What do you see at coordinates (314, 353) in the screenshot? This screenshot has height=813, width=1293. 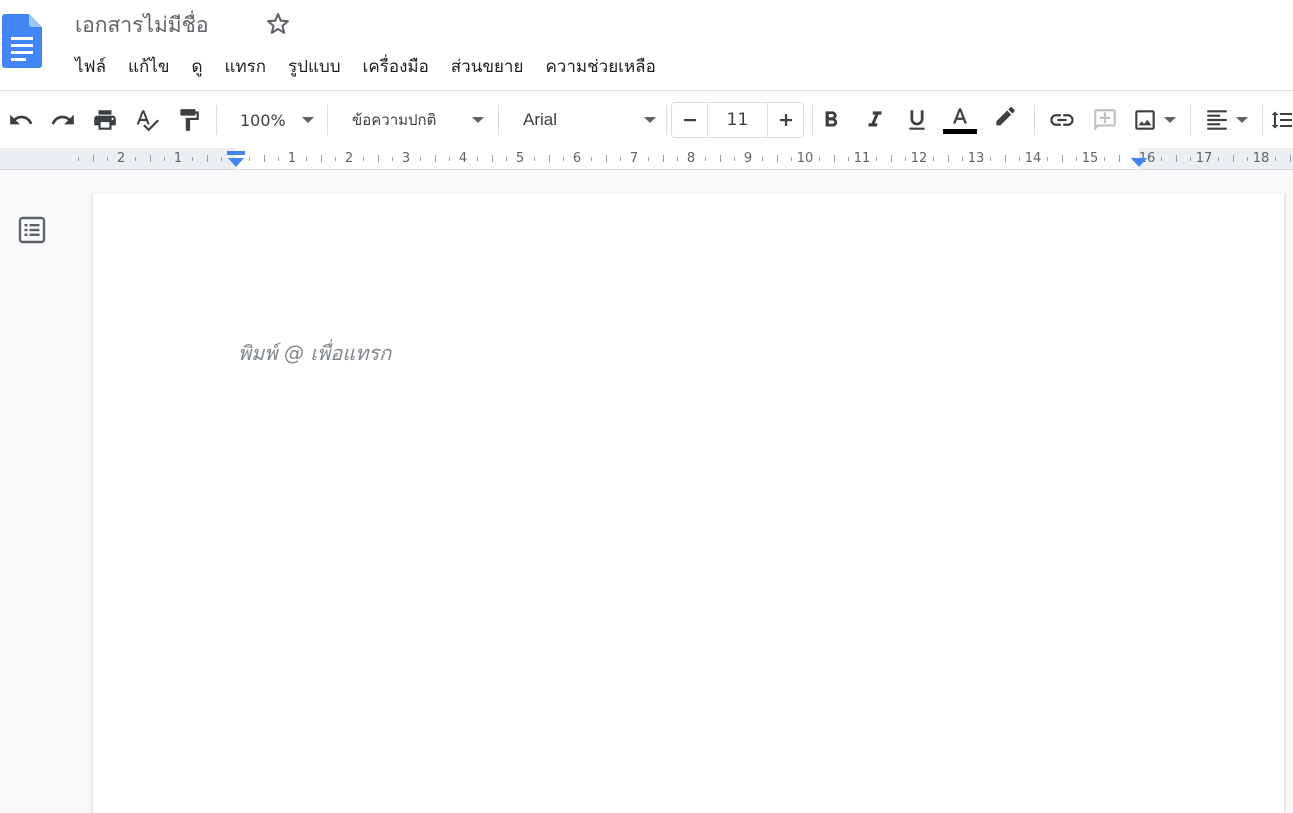 I see `document-placeholder: พิมพ์ @ เพื่อแทรก` at bounding box center [314, 353].